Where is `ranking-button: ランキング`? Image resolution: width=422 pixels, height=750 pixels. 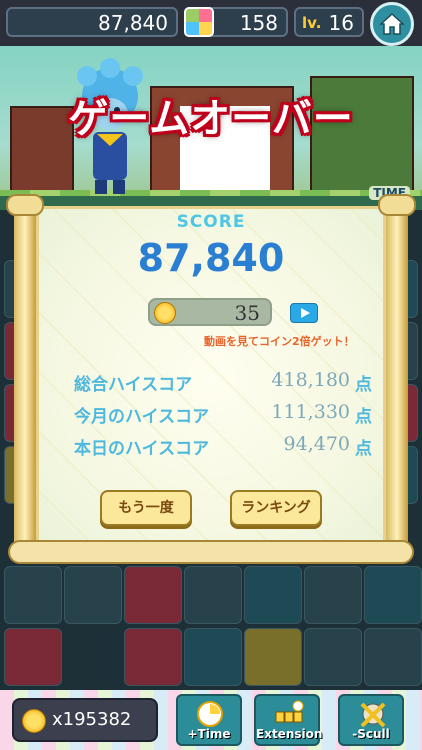 ranking-button: ランキング is located at coordinates (276, 508).